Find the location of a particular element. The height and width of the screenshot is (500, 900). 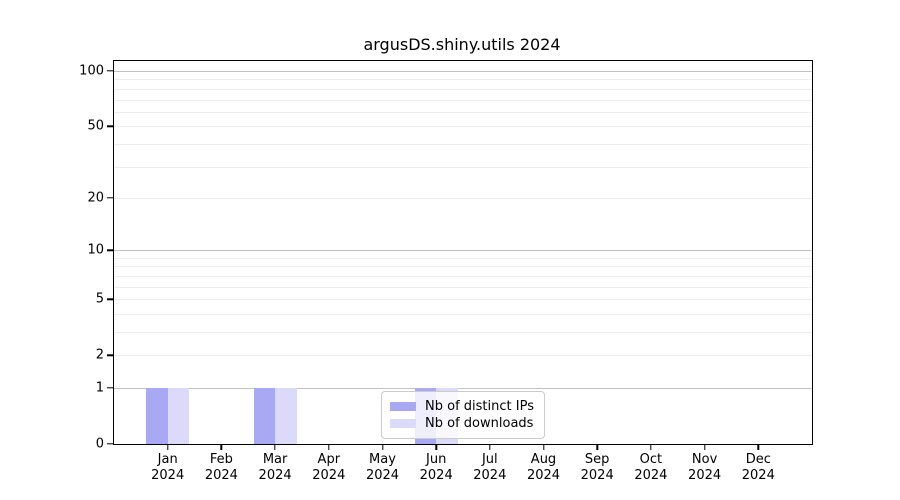

legend-entry-distinct-ips: Nb of distinct IPs is located at coordinates (462, 406).